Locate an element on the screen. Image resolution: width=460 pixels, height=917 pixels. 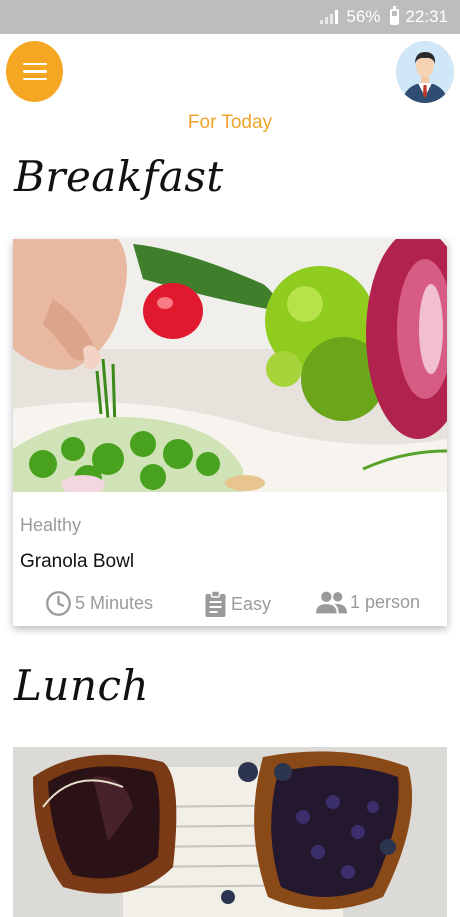
battery-percent: 56% is located at coordinates (363, 16).